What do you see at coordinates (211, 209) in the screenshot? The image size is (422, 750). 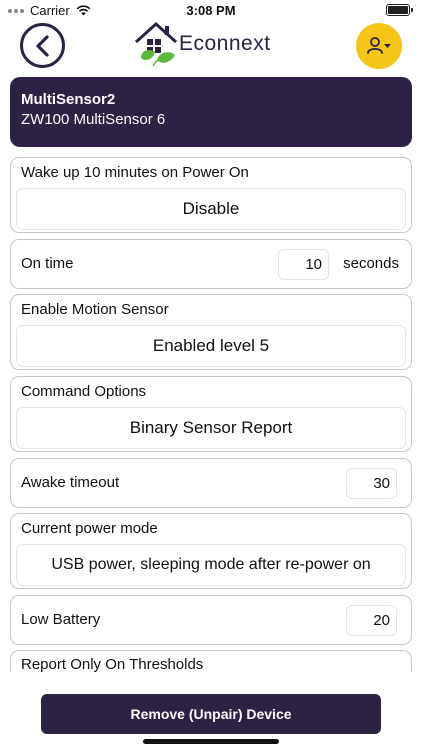 I see `wake-up-select: Disable` at bounding box center [211, 209].